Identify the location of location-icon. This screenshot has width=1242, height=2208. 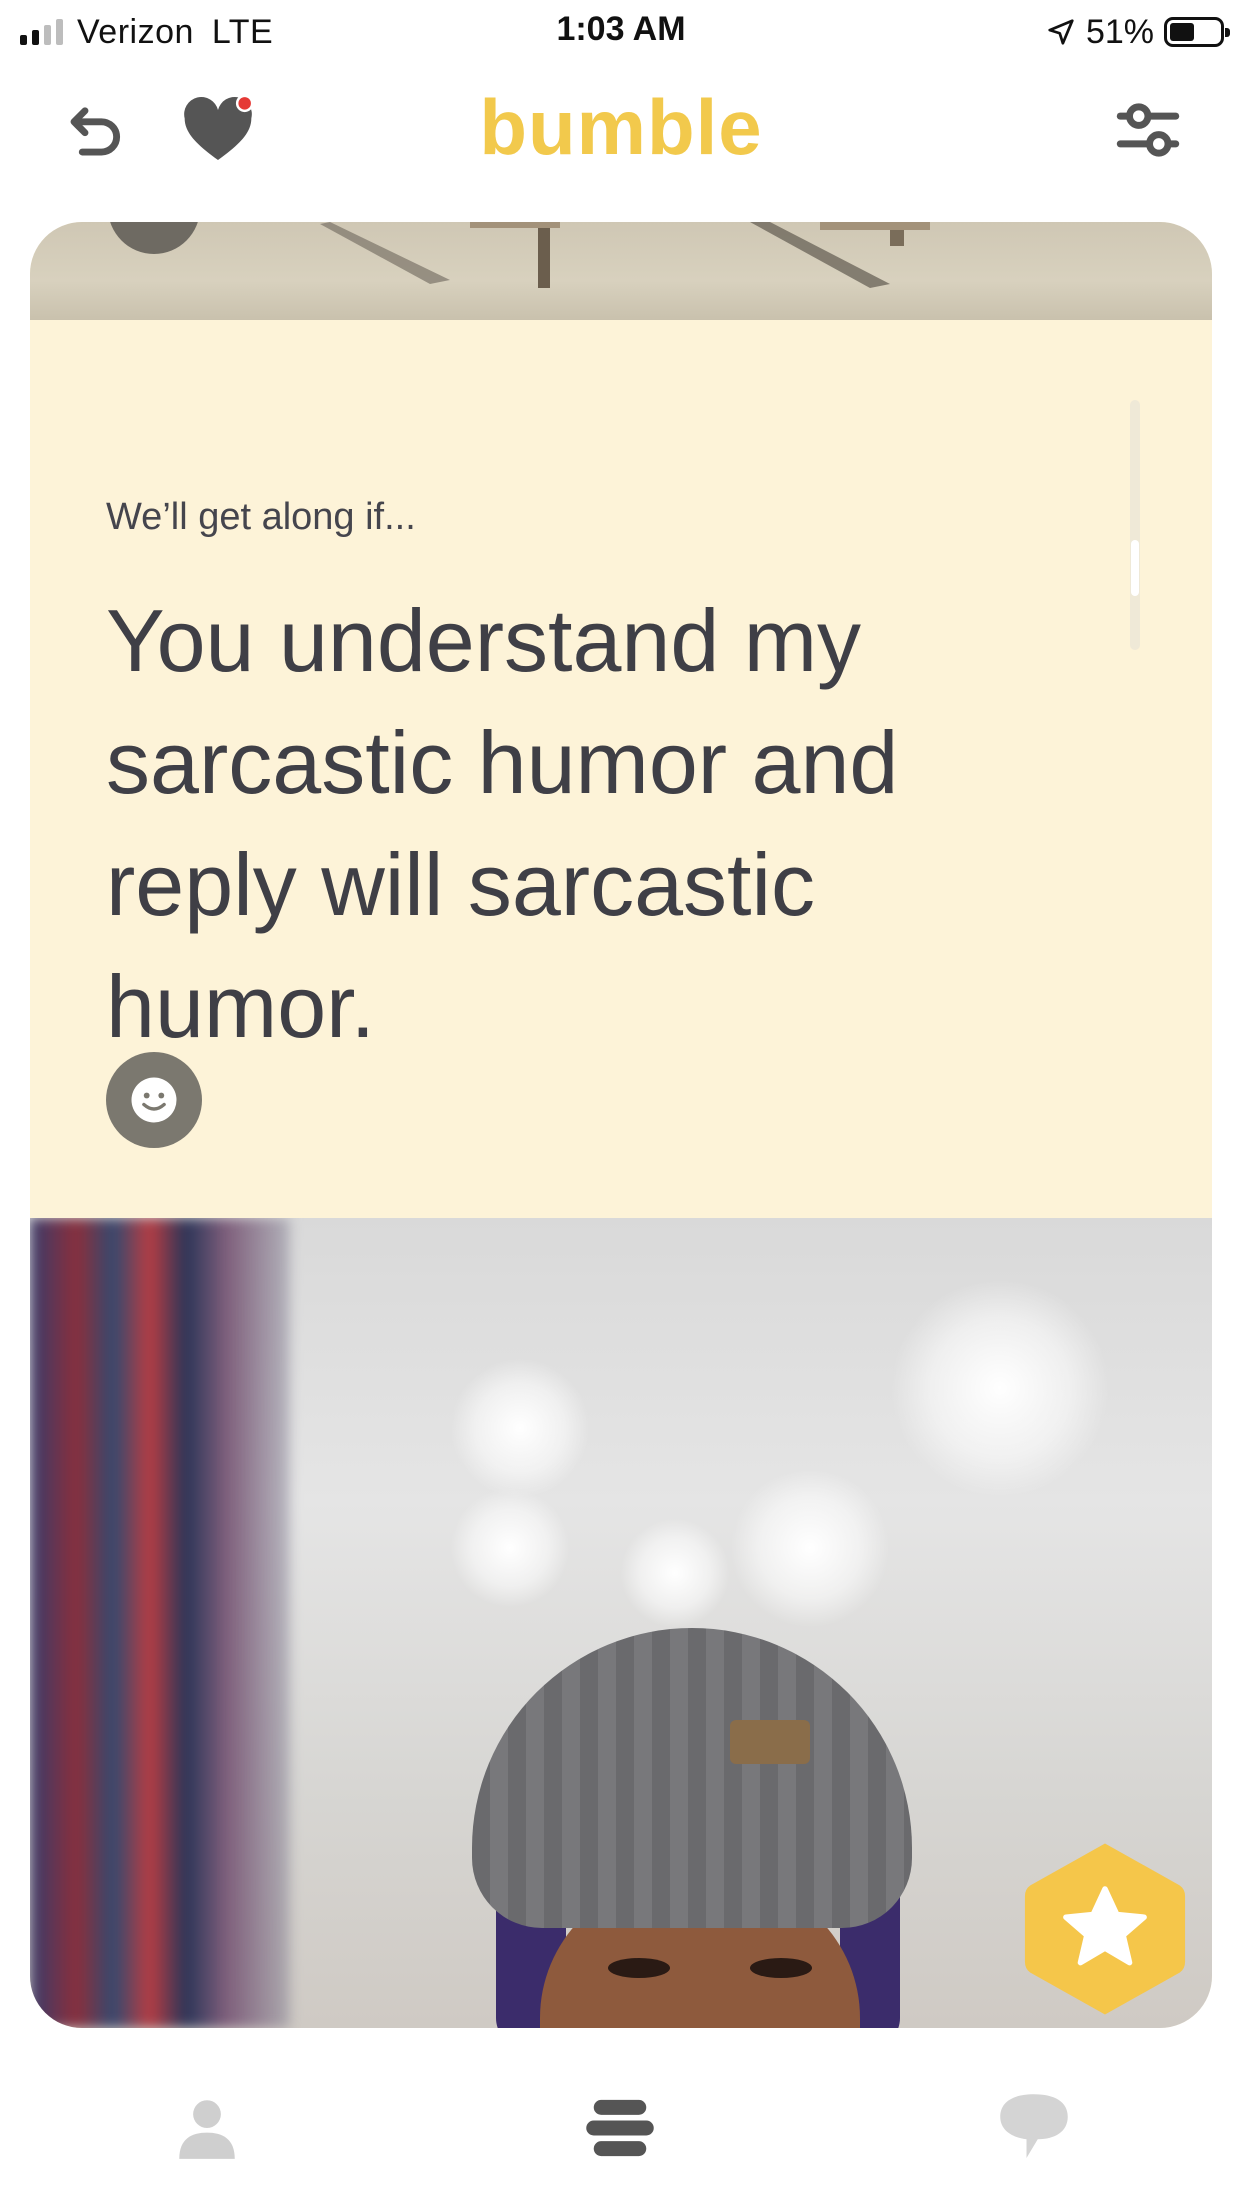
(1061, 32).